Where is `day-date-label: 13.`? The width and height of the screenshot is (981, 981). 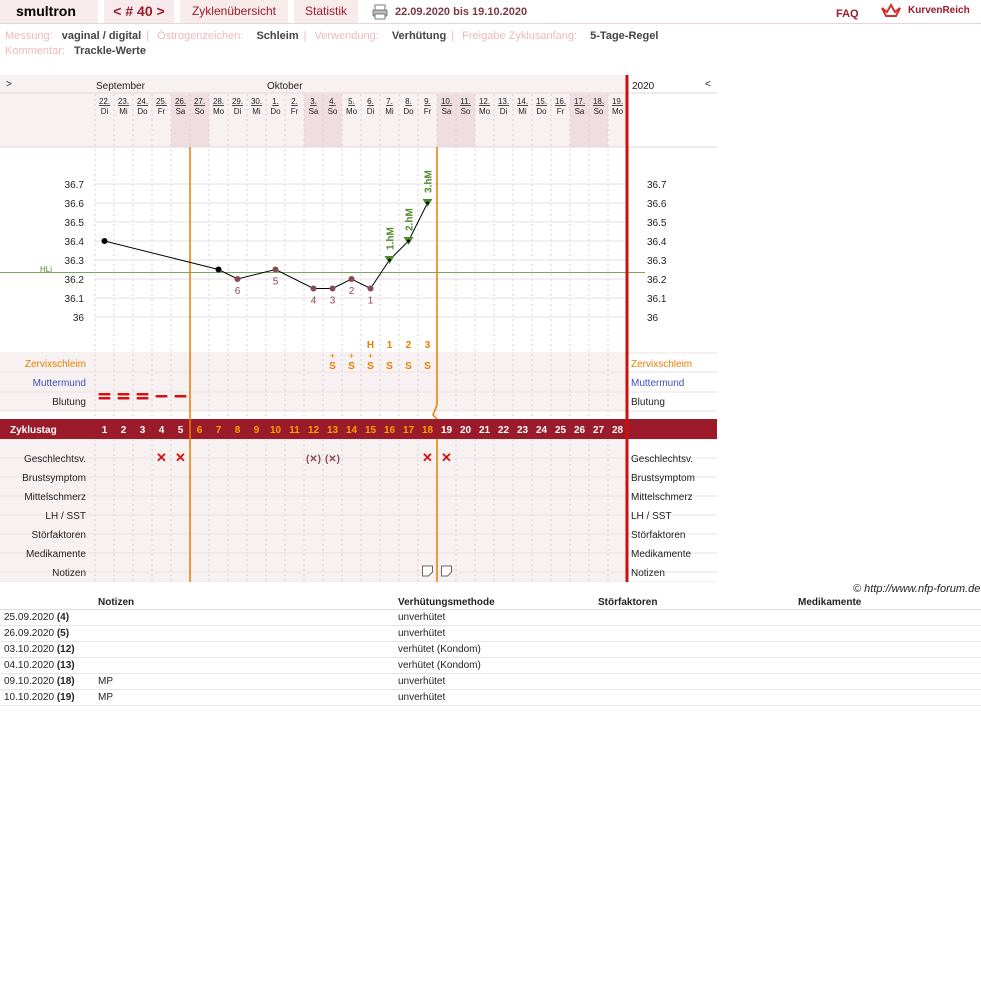 day-date-label: 13. is located at coordinates (503, 101).